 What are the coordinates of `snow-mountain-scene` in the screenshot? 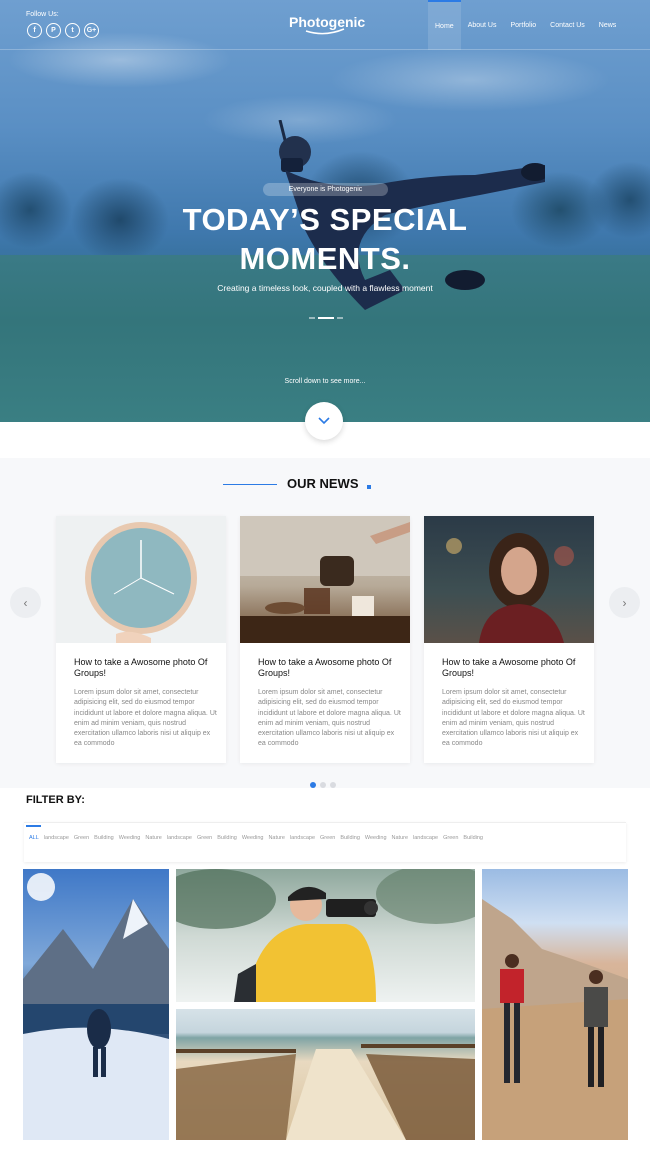 It's located at (96, 1006).